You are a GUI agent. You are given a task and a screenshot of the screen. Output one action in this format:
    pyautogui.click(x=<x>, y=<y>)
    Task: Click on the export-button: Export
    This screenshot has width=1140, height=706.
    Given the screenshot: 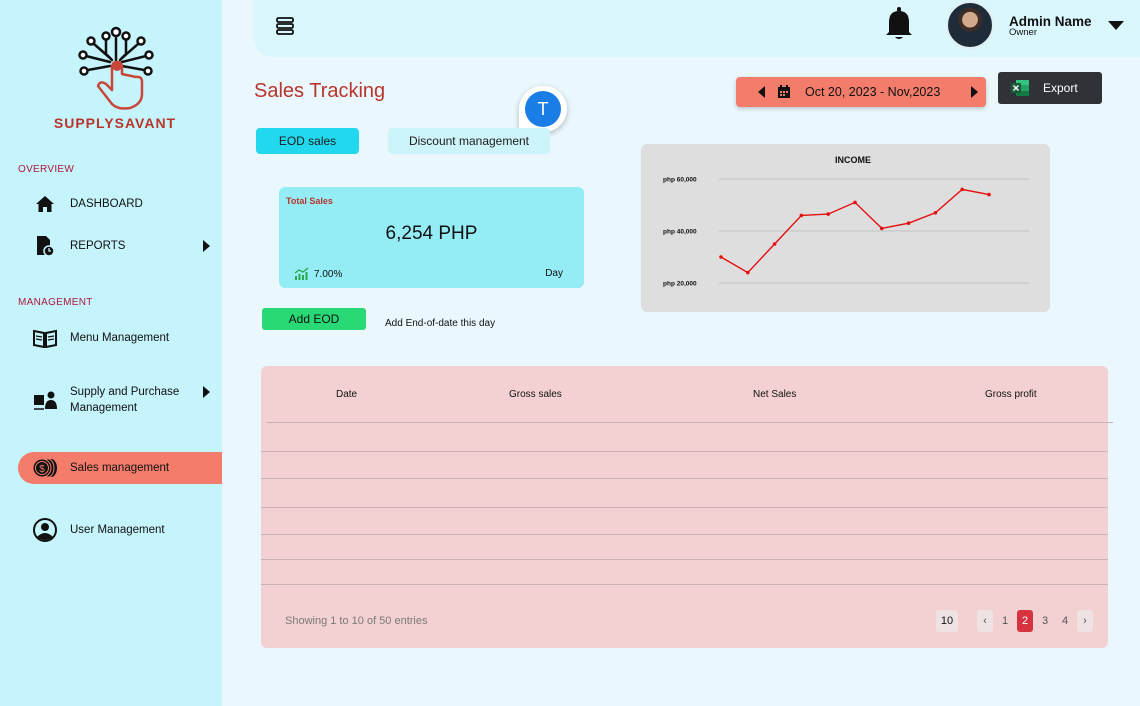 What is the action you would take?
    pyautogui.click(x=1050, y=88)
    